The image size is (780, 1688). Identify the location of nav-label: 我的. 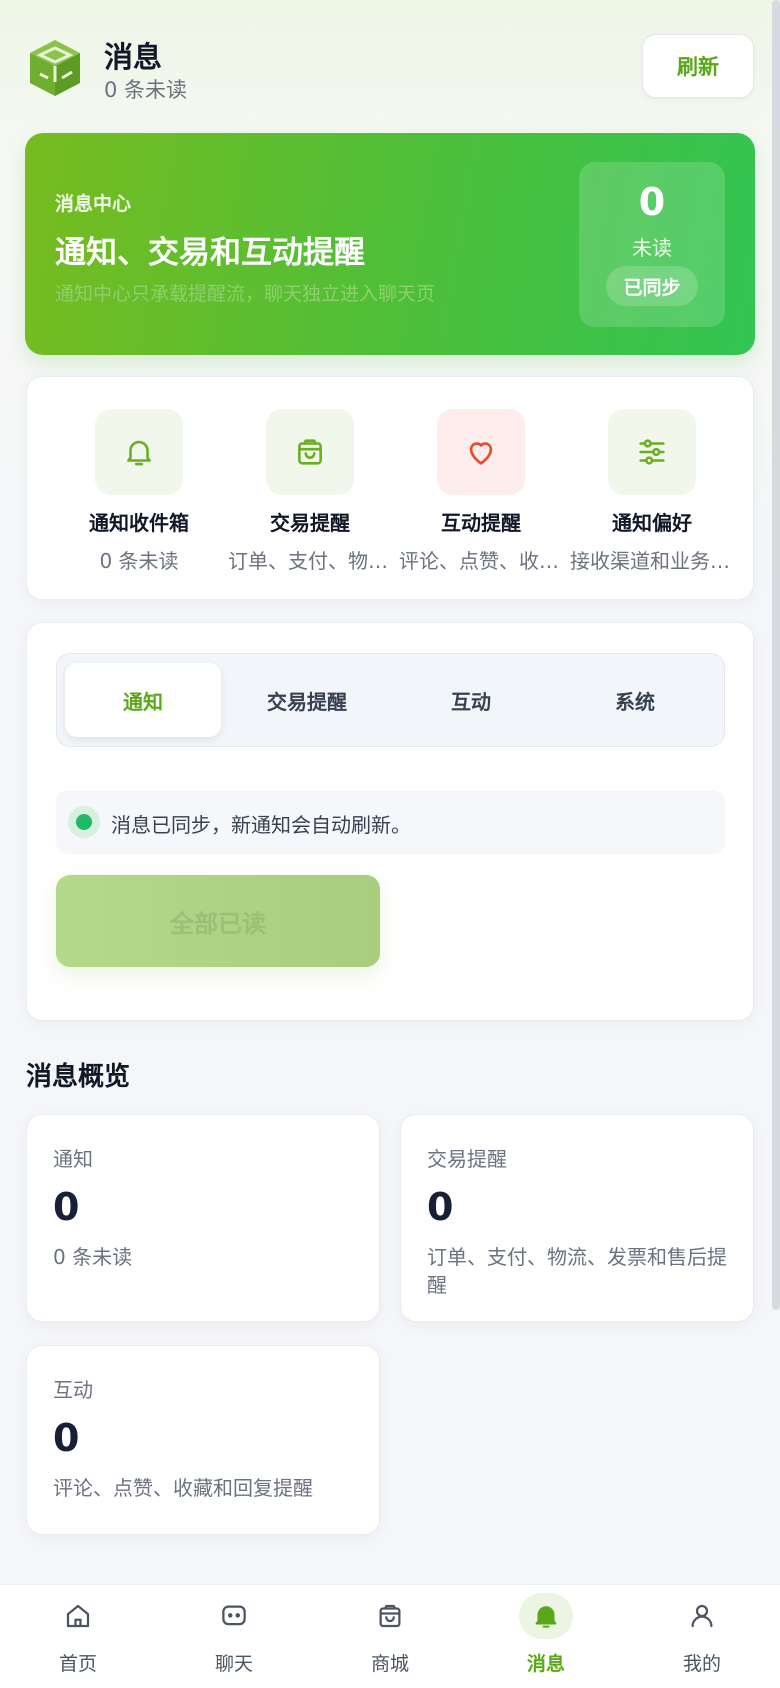
(701, 1664).